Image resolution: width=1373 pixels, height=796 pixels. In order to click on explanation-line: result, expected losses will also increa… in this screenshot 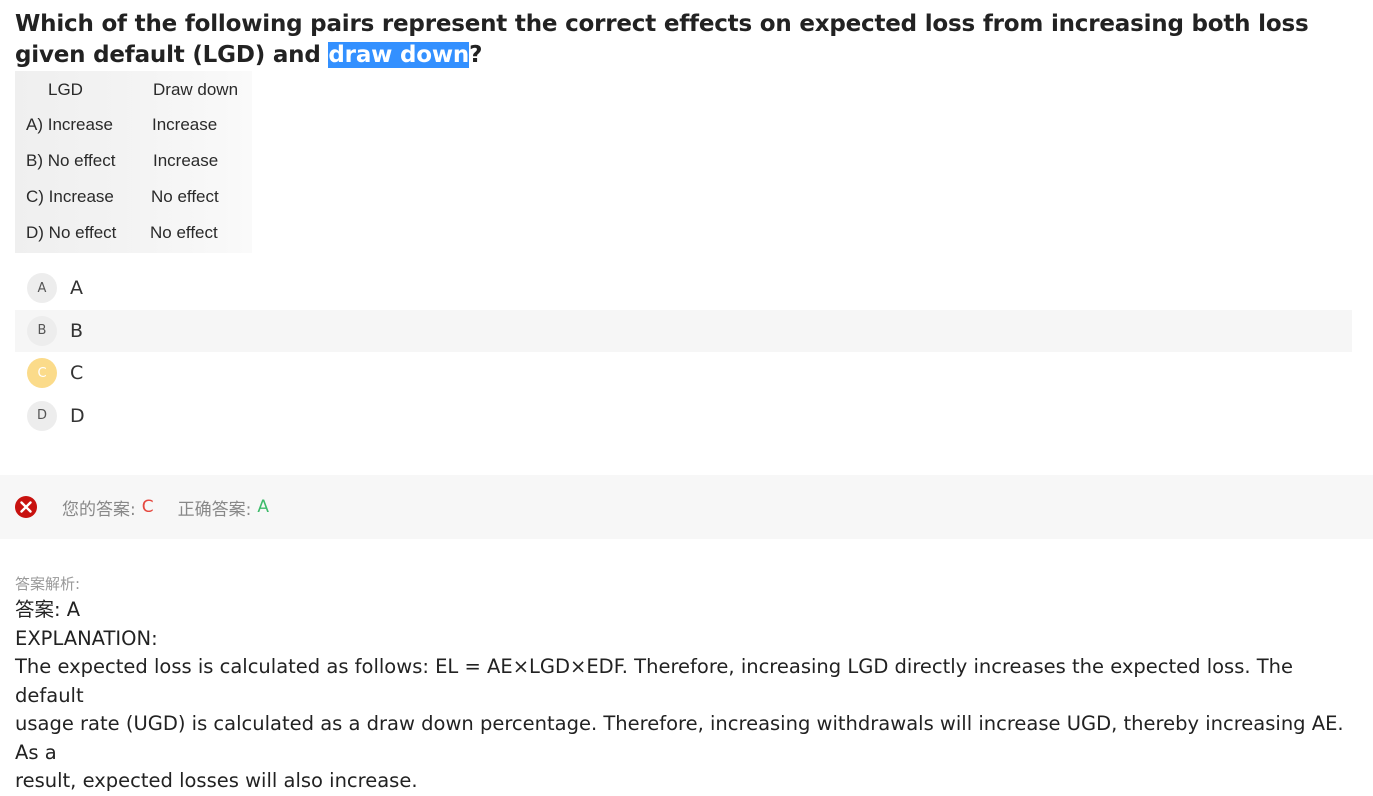, I will do `click(216, 780)`.